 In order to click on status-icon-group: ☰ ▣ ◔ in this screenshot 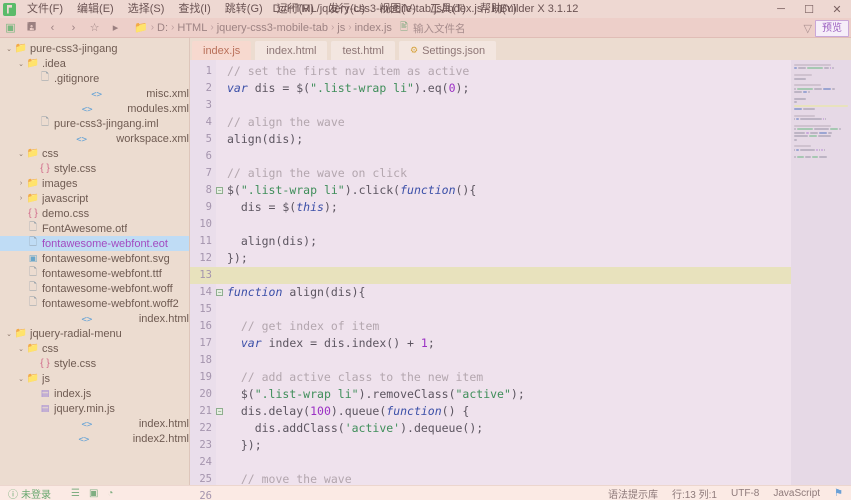, I will do `click(92, 493)`.